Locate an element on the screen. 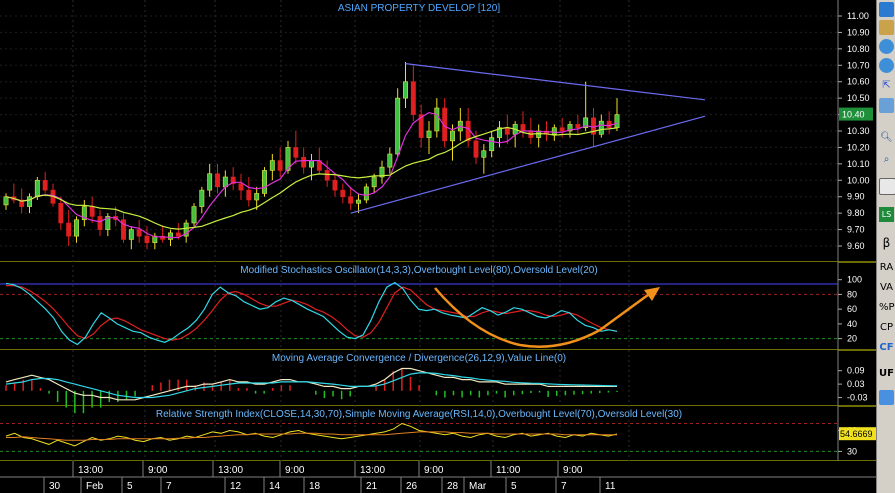 This screenshot has height=493, width=895. price-tick-label-9: 10.10 is located at coordinates (858, 164).